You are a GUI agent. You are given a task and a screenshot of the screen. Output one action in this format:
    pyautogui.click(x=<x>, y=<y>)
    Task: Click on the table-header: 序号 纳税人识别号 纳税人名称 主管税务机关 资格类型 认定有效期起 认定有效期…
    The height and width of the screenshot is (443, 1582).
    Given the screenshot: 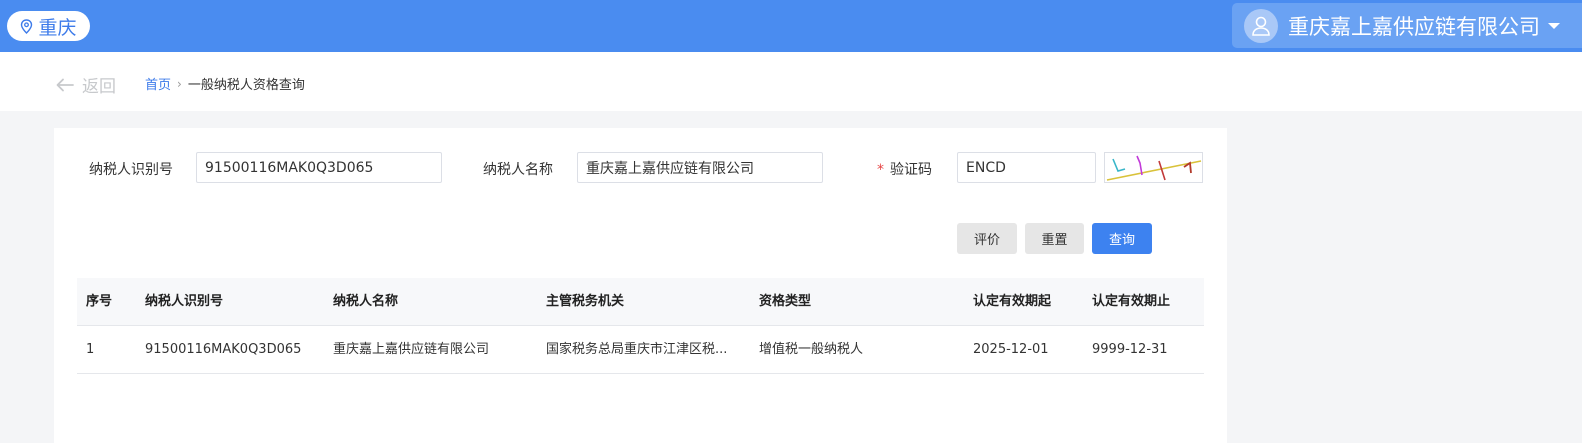 What is the action you would take?
    pyautogui.click(x=640, y=302)
    